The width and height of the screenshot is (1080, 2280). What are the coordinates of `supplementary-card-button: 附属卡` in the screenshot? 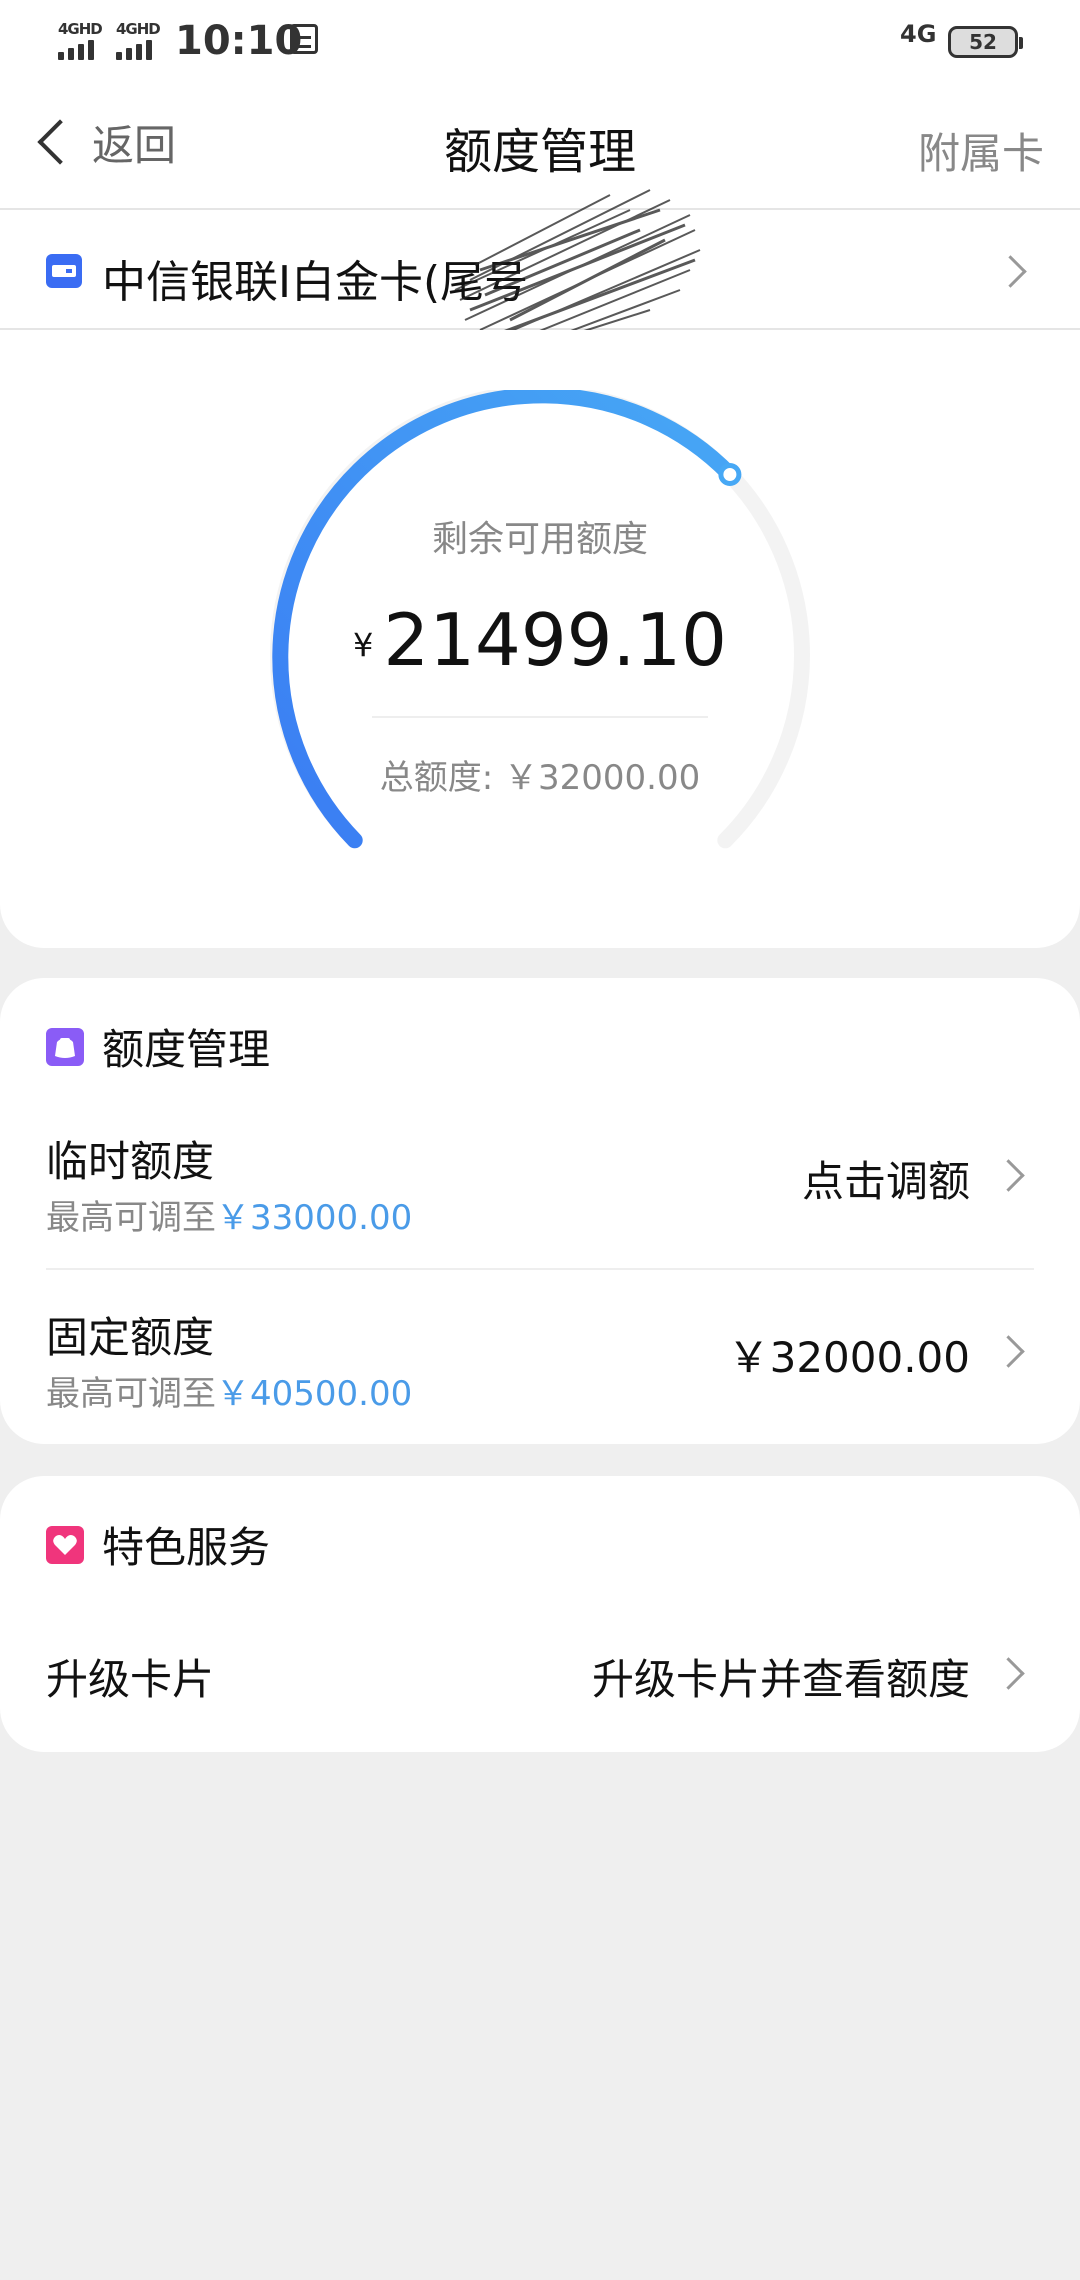 It's located at (981, 150).